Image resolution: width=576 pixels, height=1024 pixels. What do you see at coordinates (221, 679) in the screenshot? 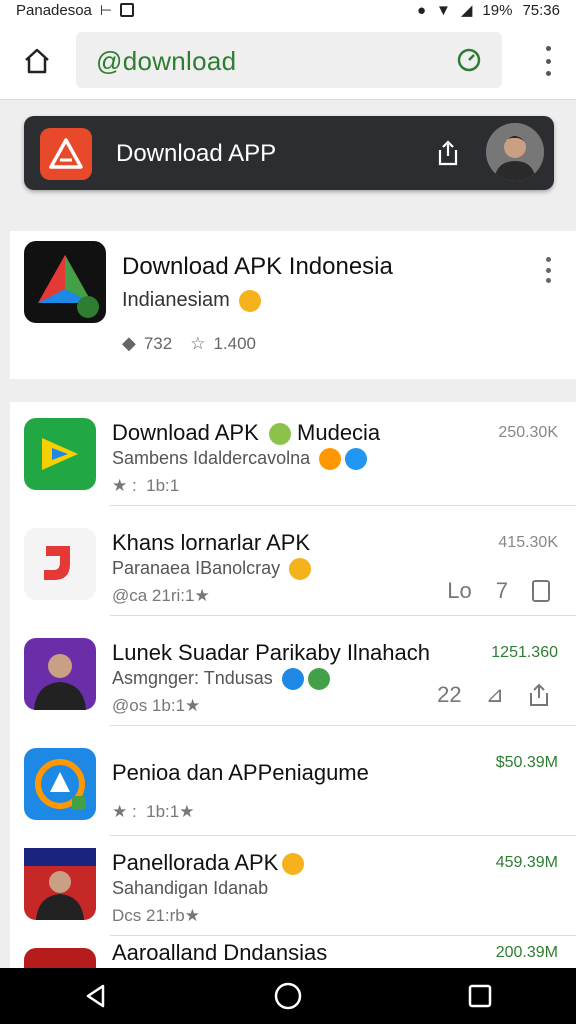
I see `app-subtitle: Asmgnger: Tndusas` at bounding box center [221, 679].